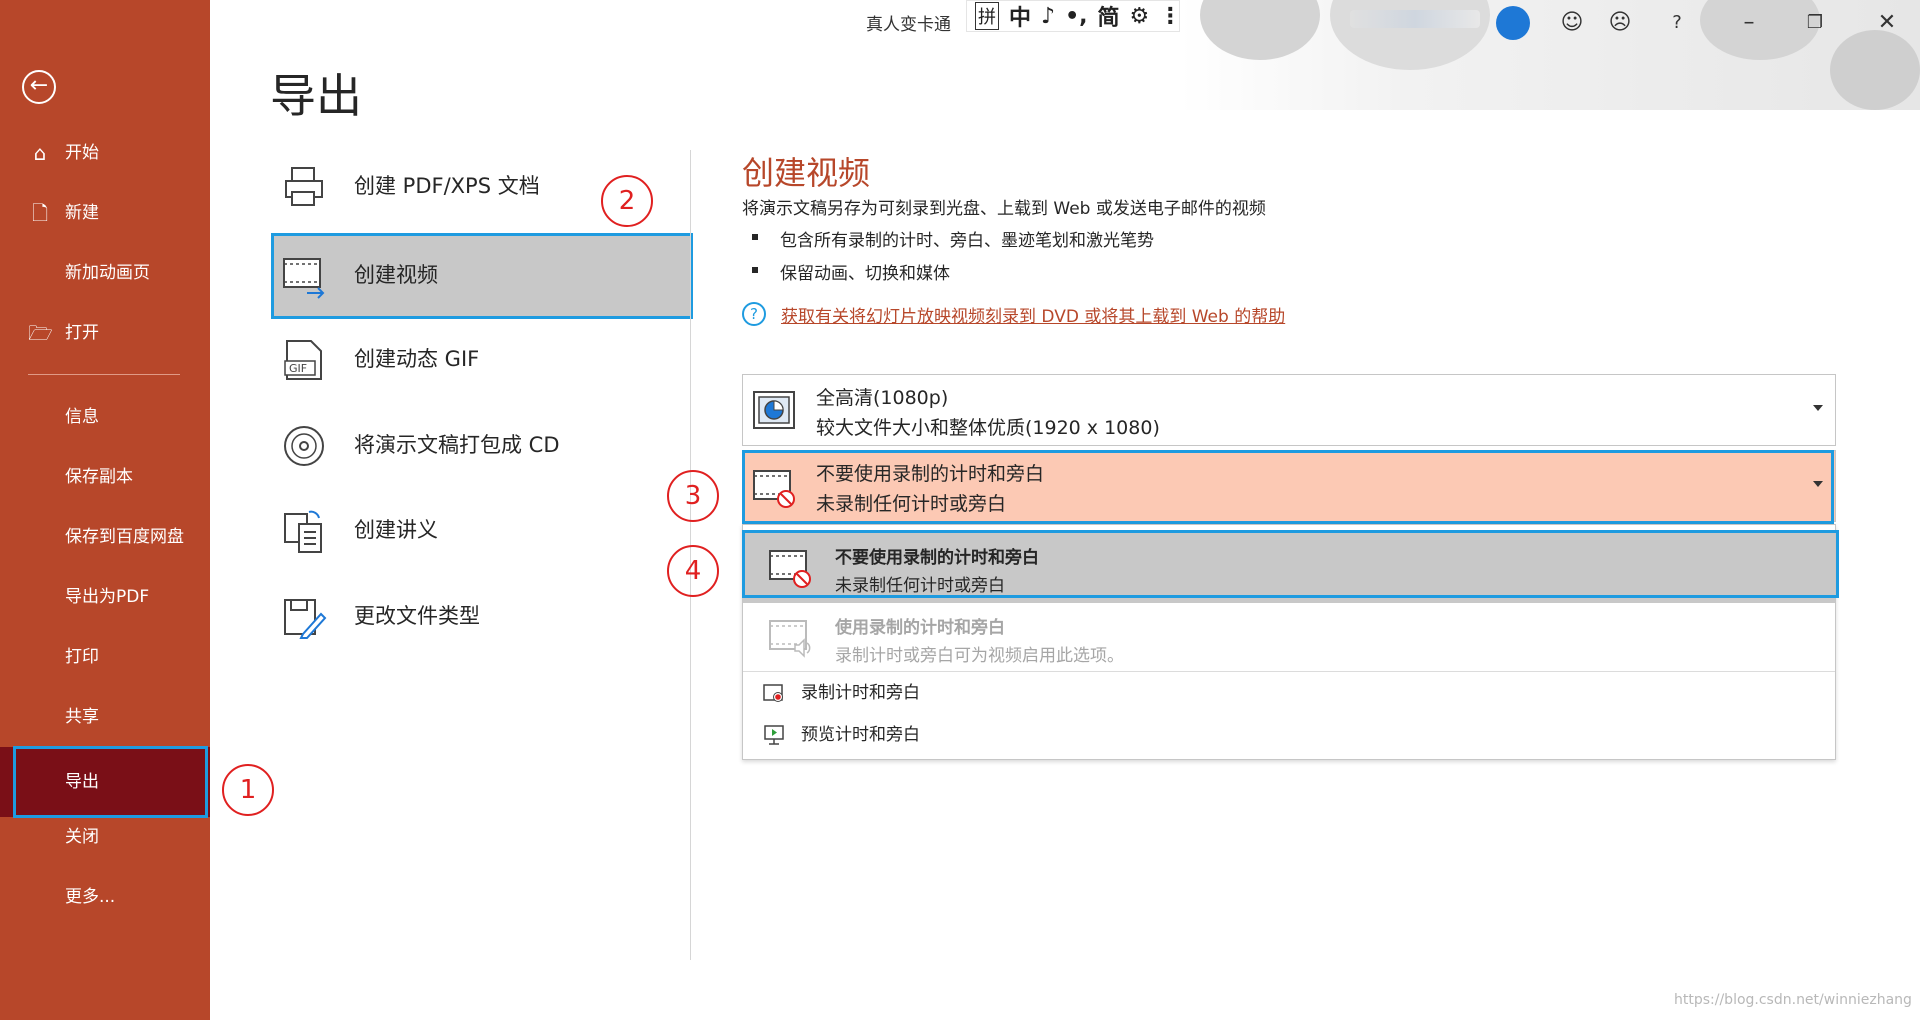  I want to click on record-icon, so click(773, 693).